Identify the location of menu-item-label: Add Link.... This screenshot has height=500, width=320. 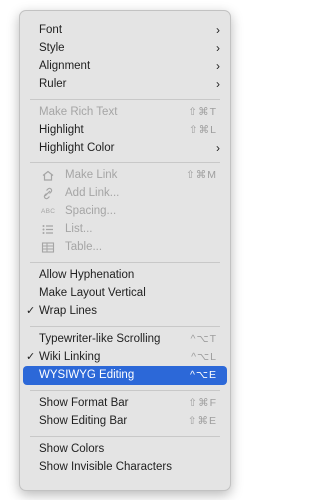
(92, 193).